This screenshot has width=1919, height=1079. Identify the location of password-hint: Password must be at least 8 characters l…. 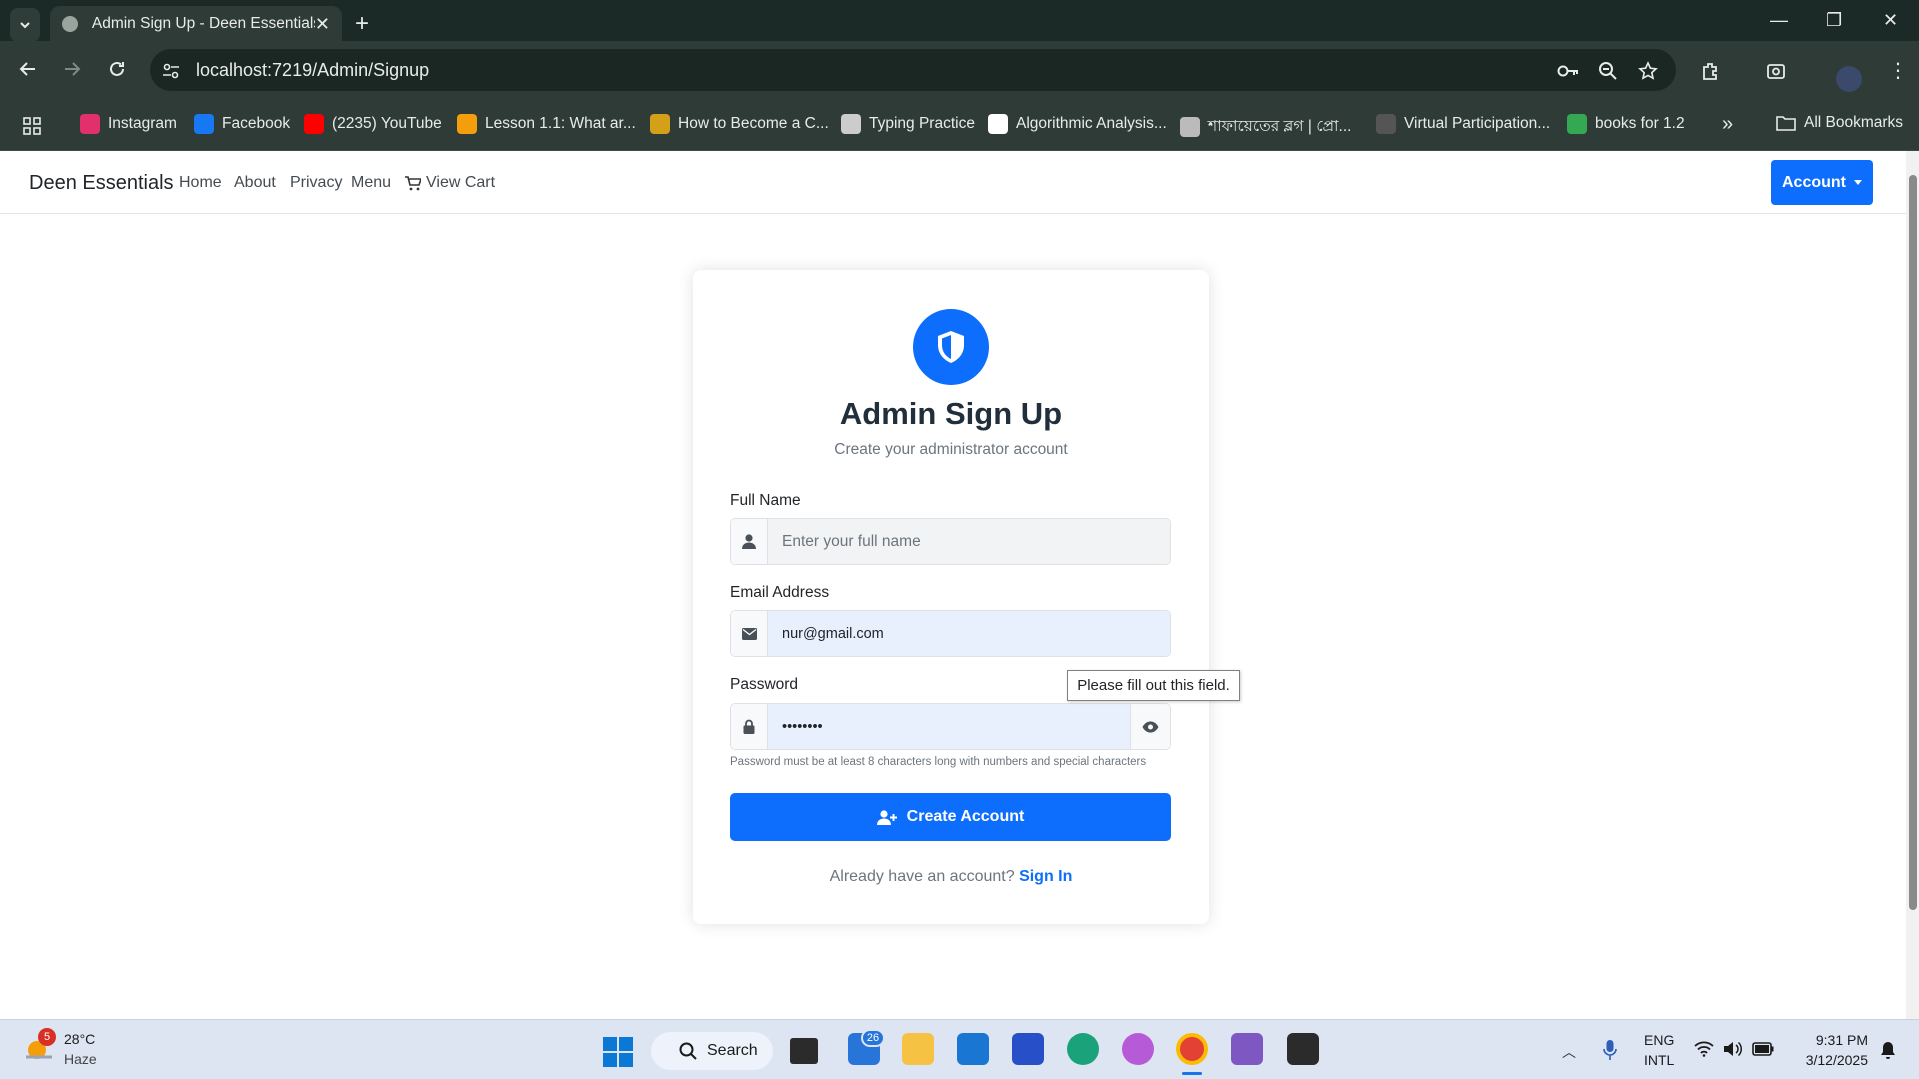
(938, 762).